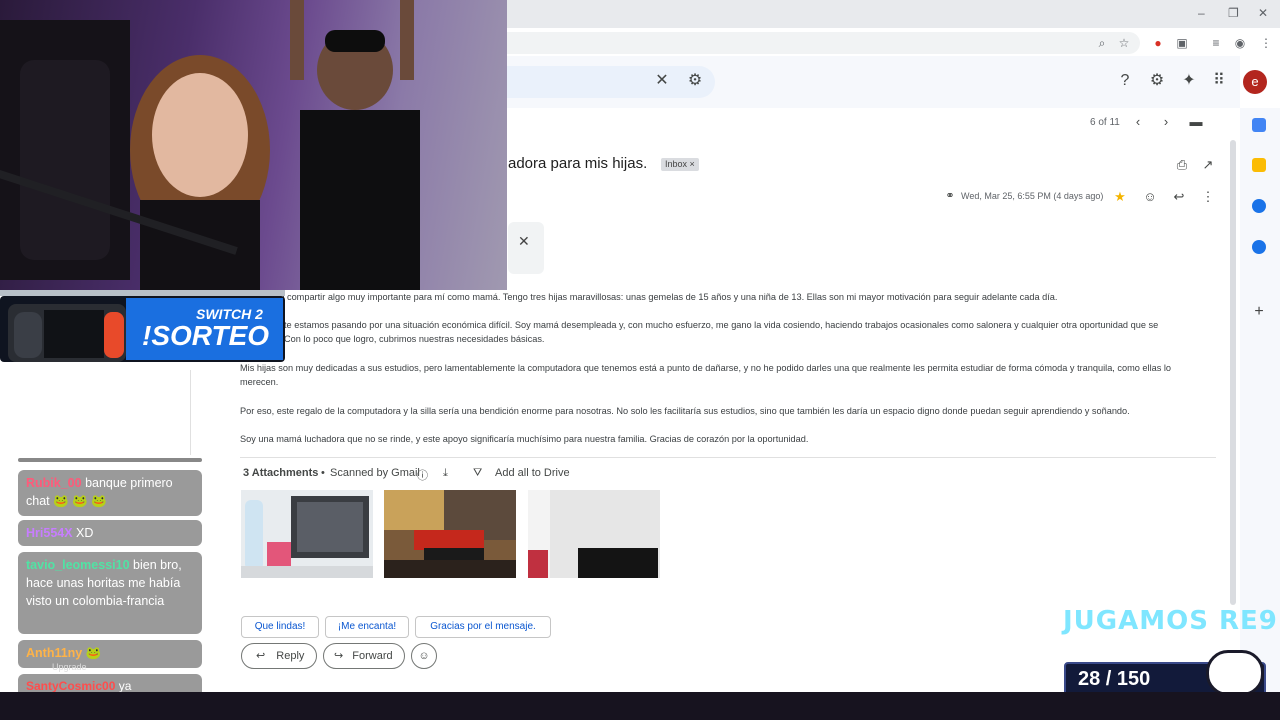  Describe the element at coordinates (1157, 81) in the screenshot. I see `settings-gear-icon: ⚙` at that location.